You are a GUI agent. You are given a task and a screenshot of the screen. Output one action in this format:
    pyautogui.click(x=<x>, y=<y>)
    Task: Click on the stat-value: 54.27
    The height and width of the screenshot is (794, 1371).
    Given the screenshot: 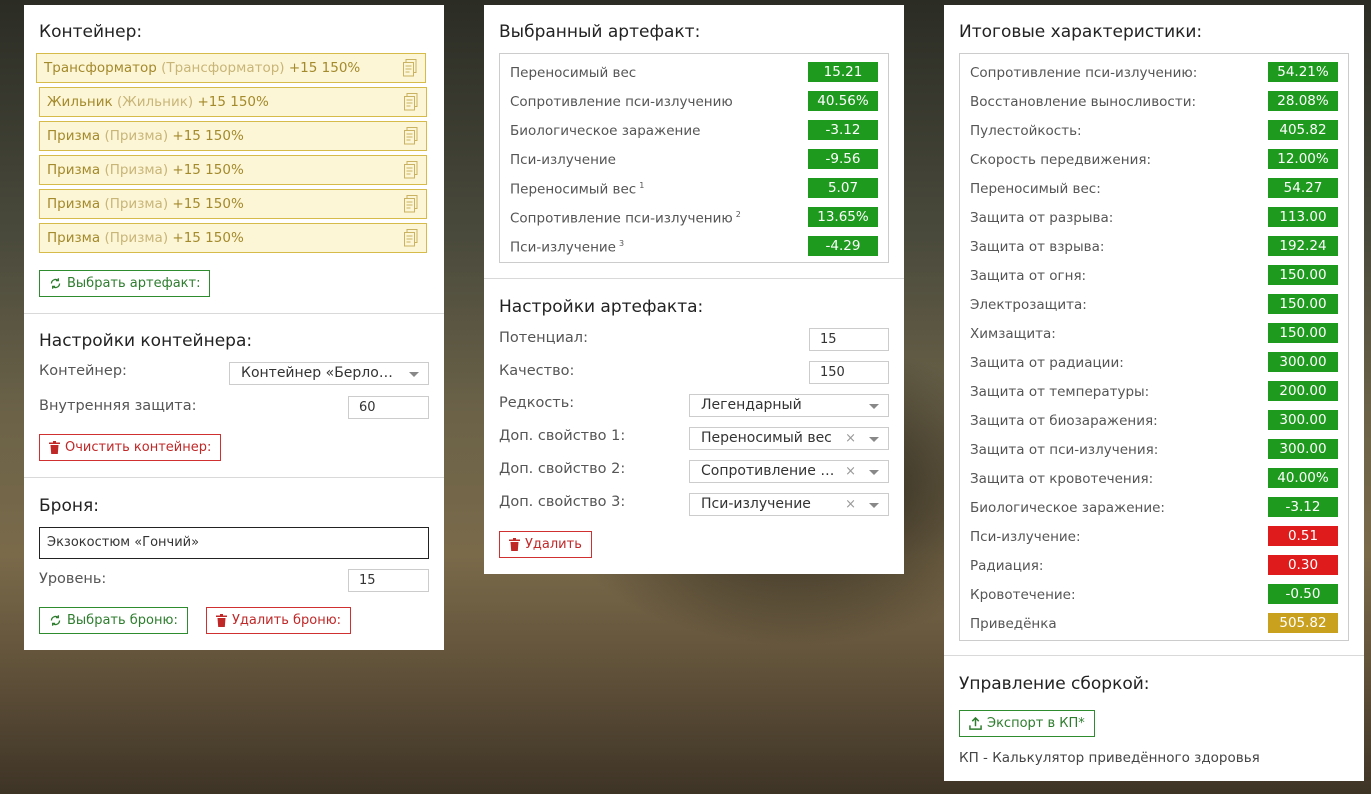 What is the action you would take?
    pyautogui.click(x=1303, y=188)
    